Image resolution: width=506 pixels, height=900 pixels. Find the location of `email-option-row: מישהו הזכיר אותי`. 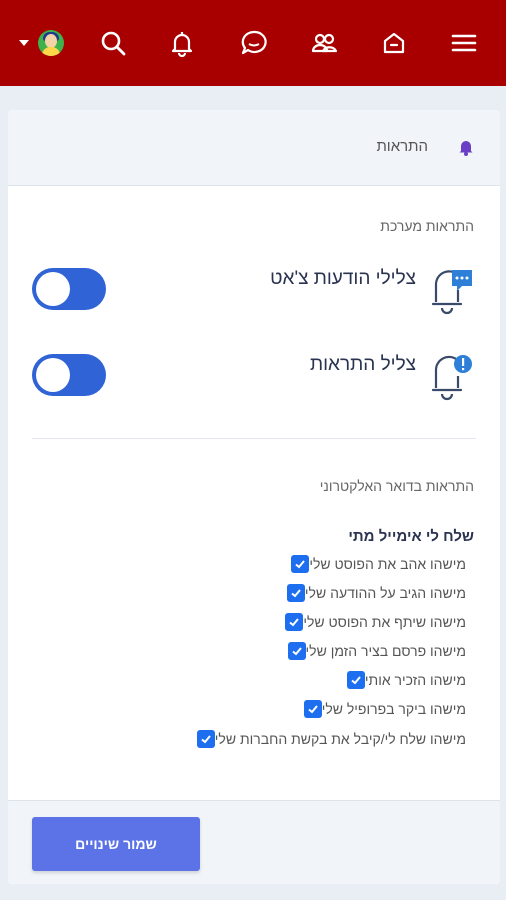

email-option-row: מישהו הזכיר אותי is located at coordinates (406, 680).